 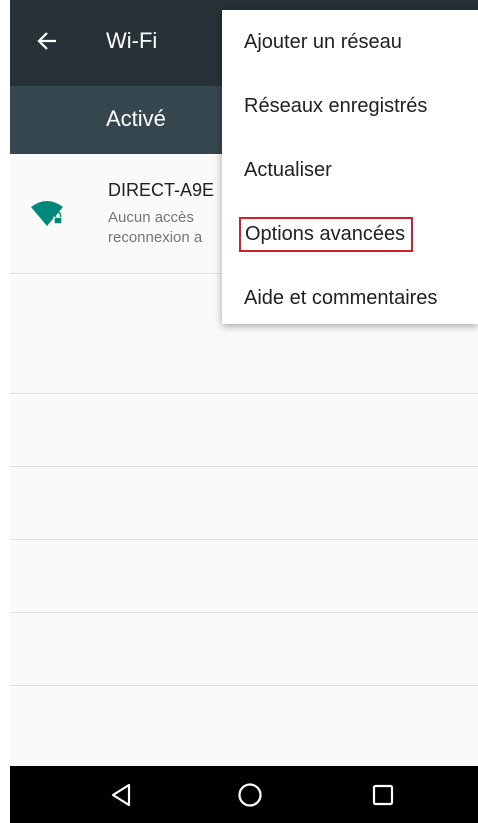 What do you see at coordinates (151, 217) in the screenshot?
I see `network-status-line1: Aucun accès` at bounding box center [151, 217].